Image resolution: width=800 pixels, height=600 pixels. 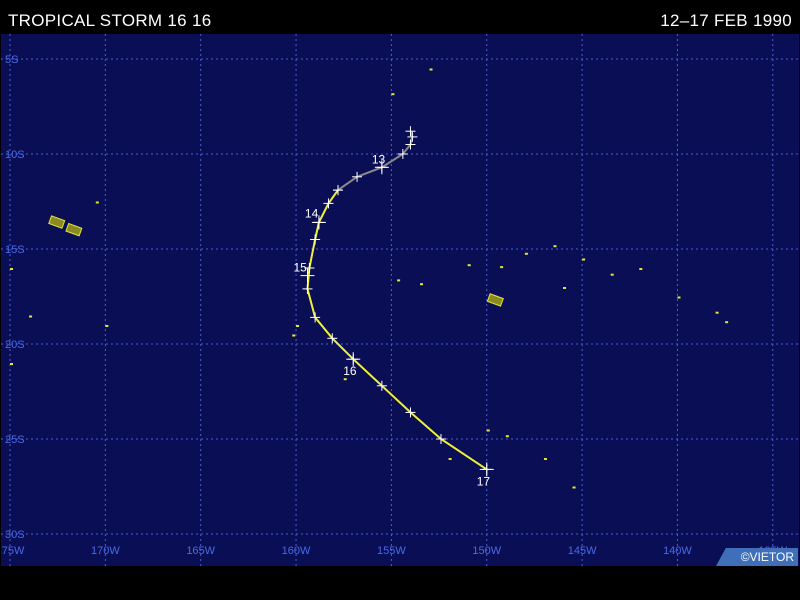 I want to click on lon-label: 160W, so click(x=296, y=551).